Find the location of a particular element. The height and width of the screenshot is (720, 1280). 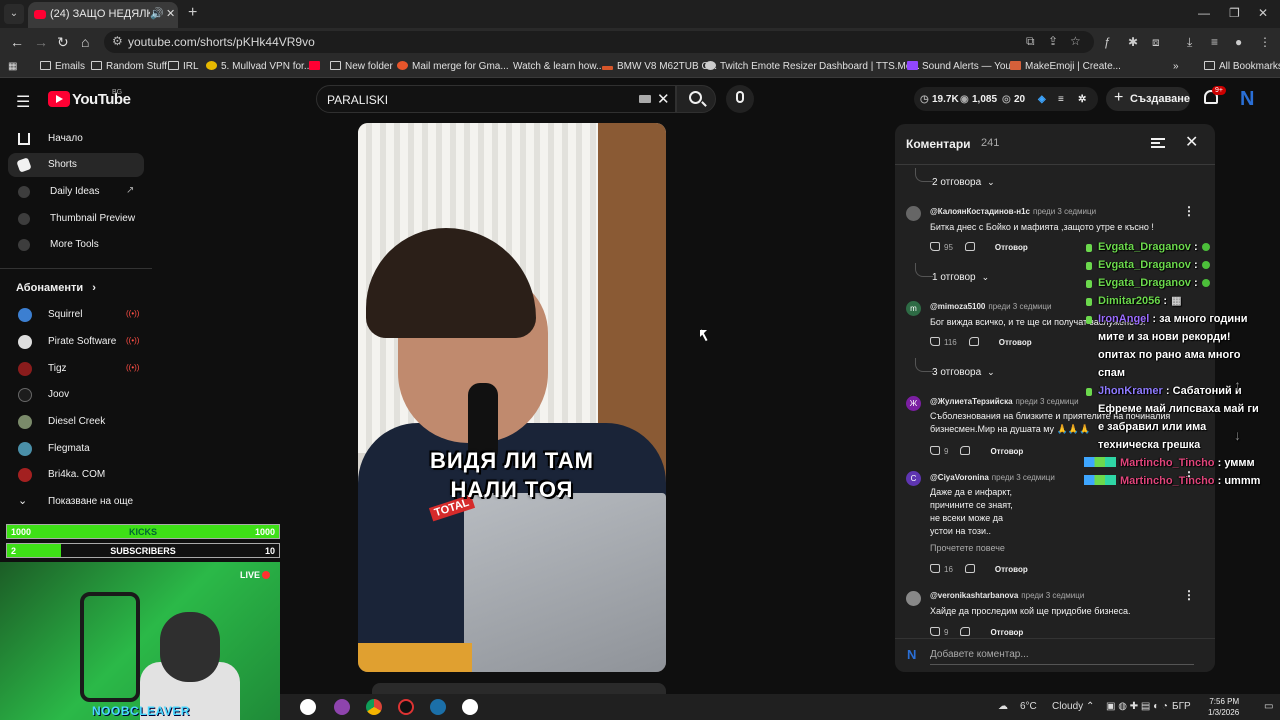

comment-author: @КалоянКостадинов-н1с преди 3 седмици is located at coordinates (1013, 211).